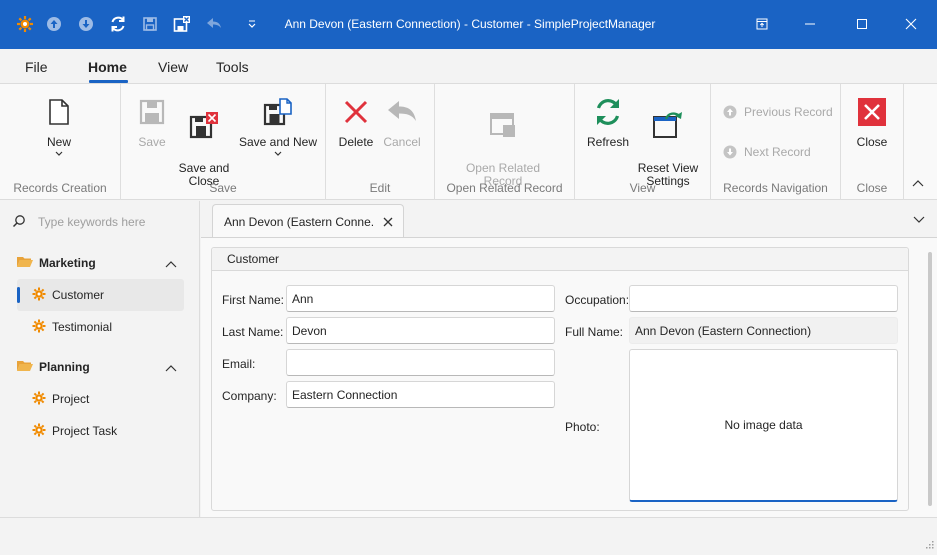  What do you see at coordinates (468, 536) in the screenshot?
I see `status-bar` at bounding box center [468, 536].